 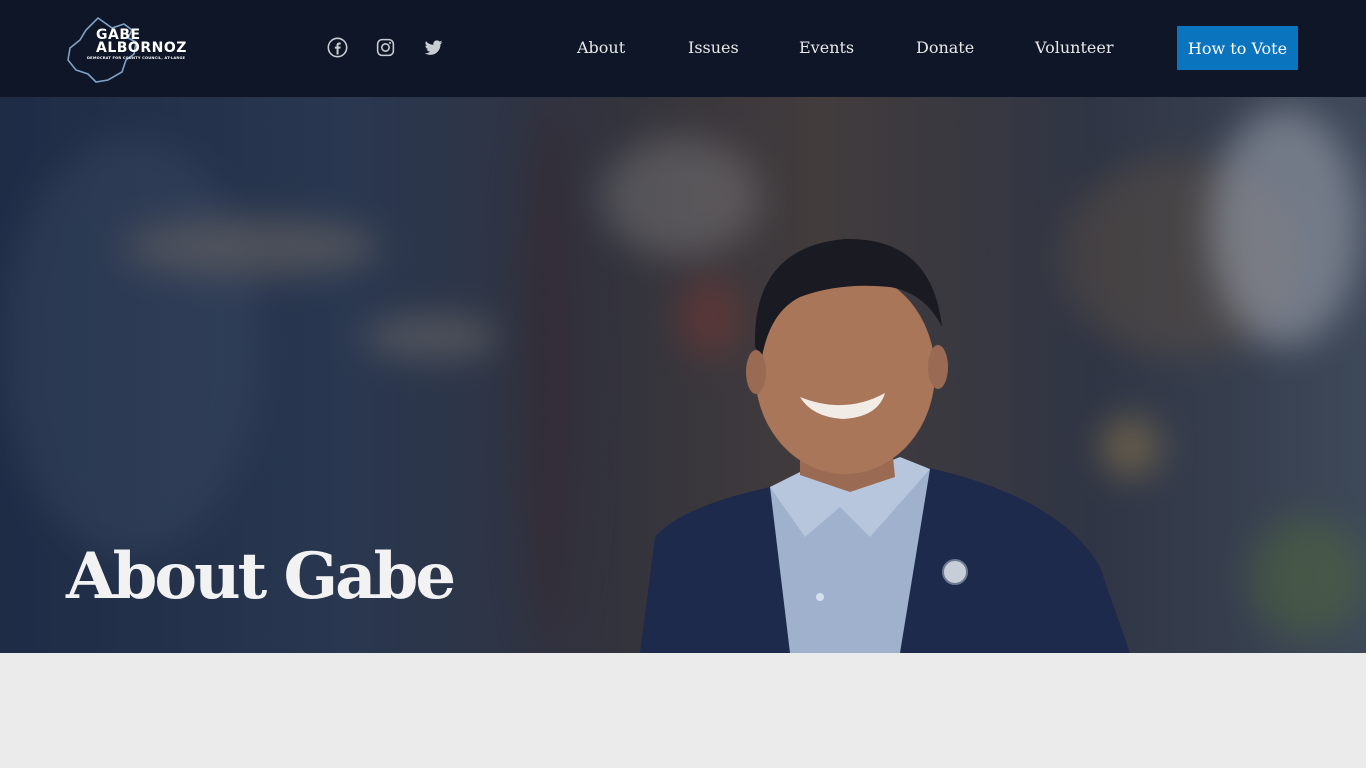 I want to click on instagram-icon, so click(x=385, y=47).